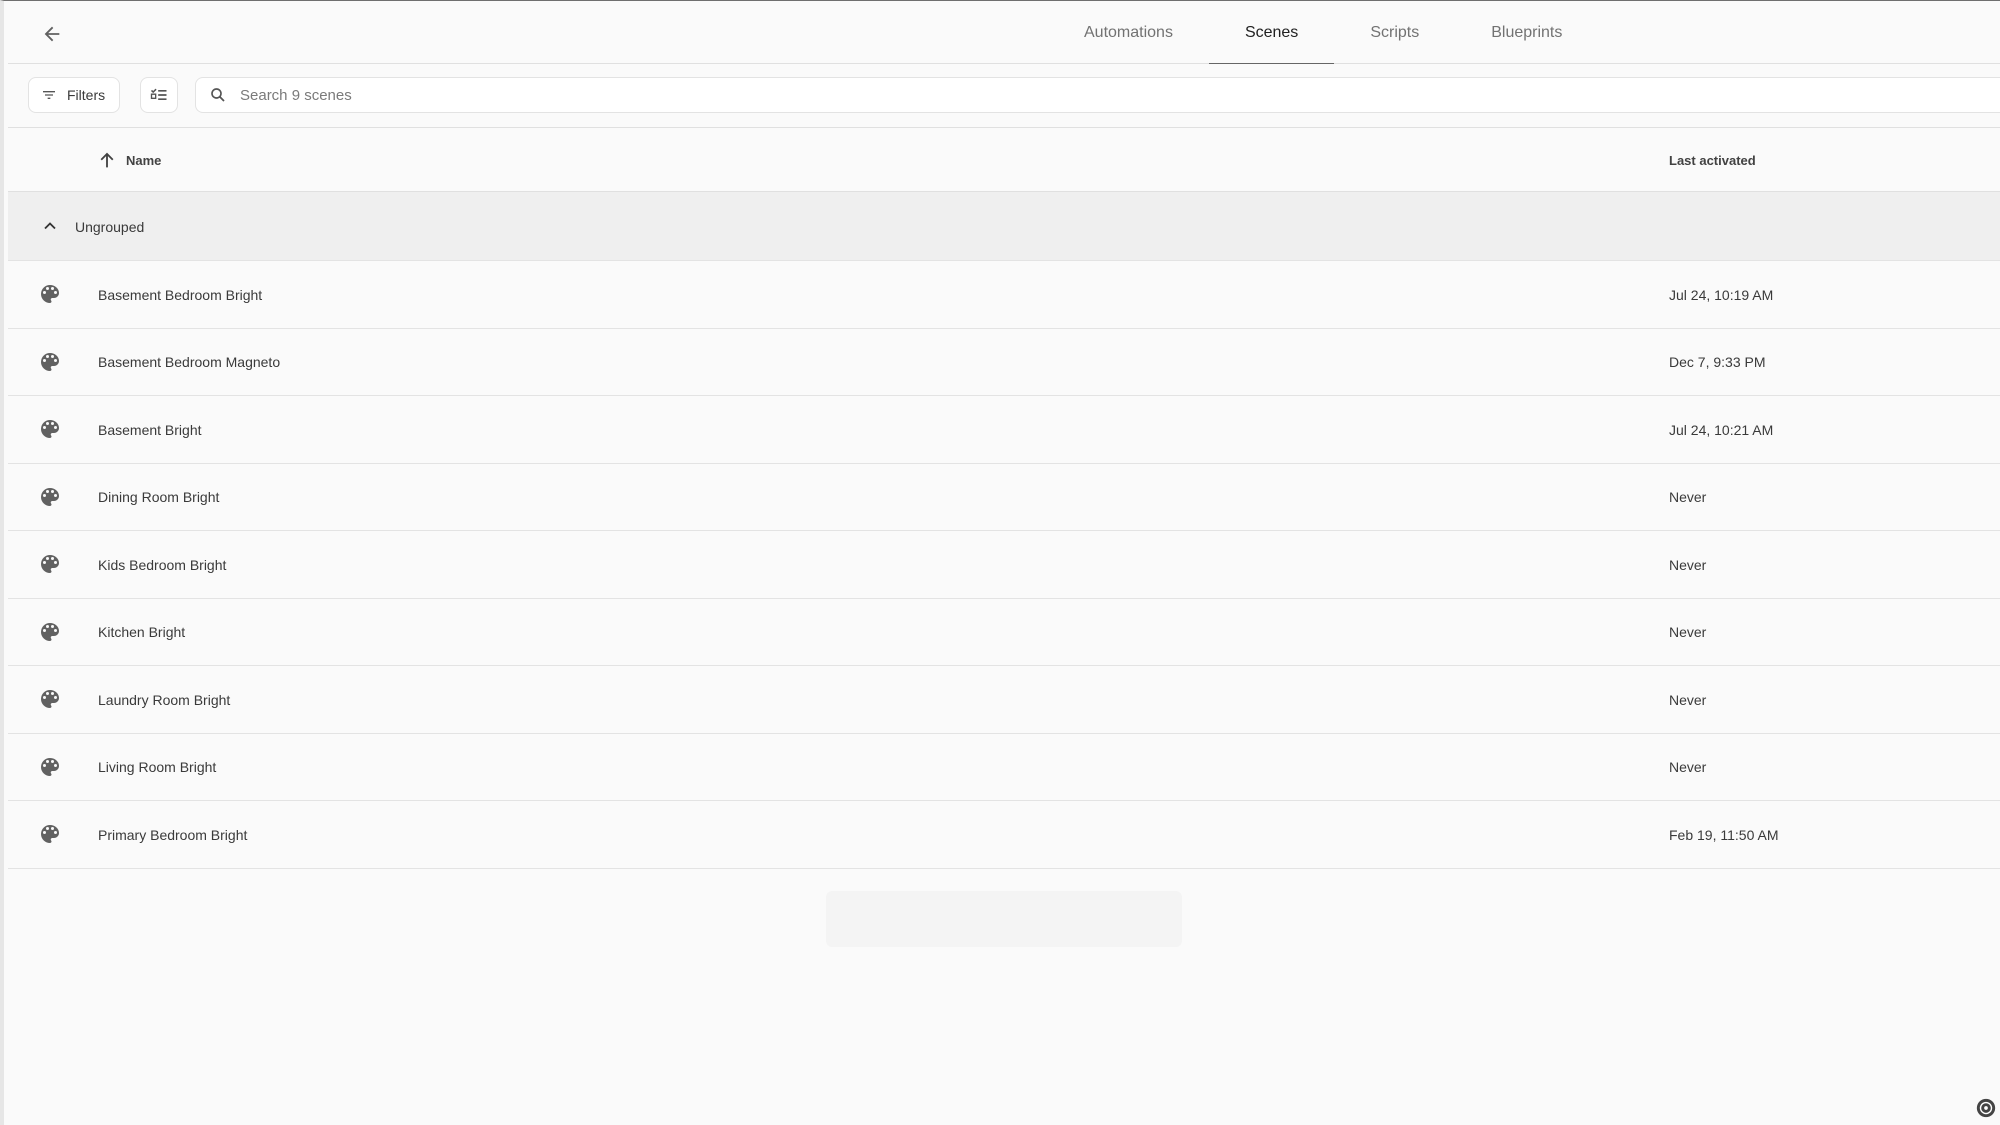 The width and height of the screenshot is (2000, 1125). Describe the element at coordinates (50, 226) in the screenshot. I see `chevron-up-icon` at that location.